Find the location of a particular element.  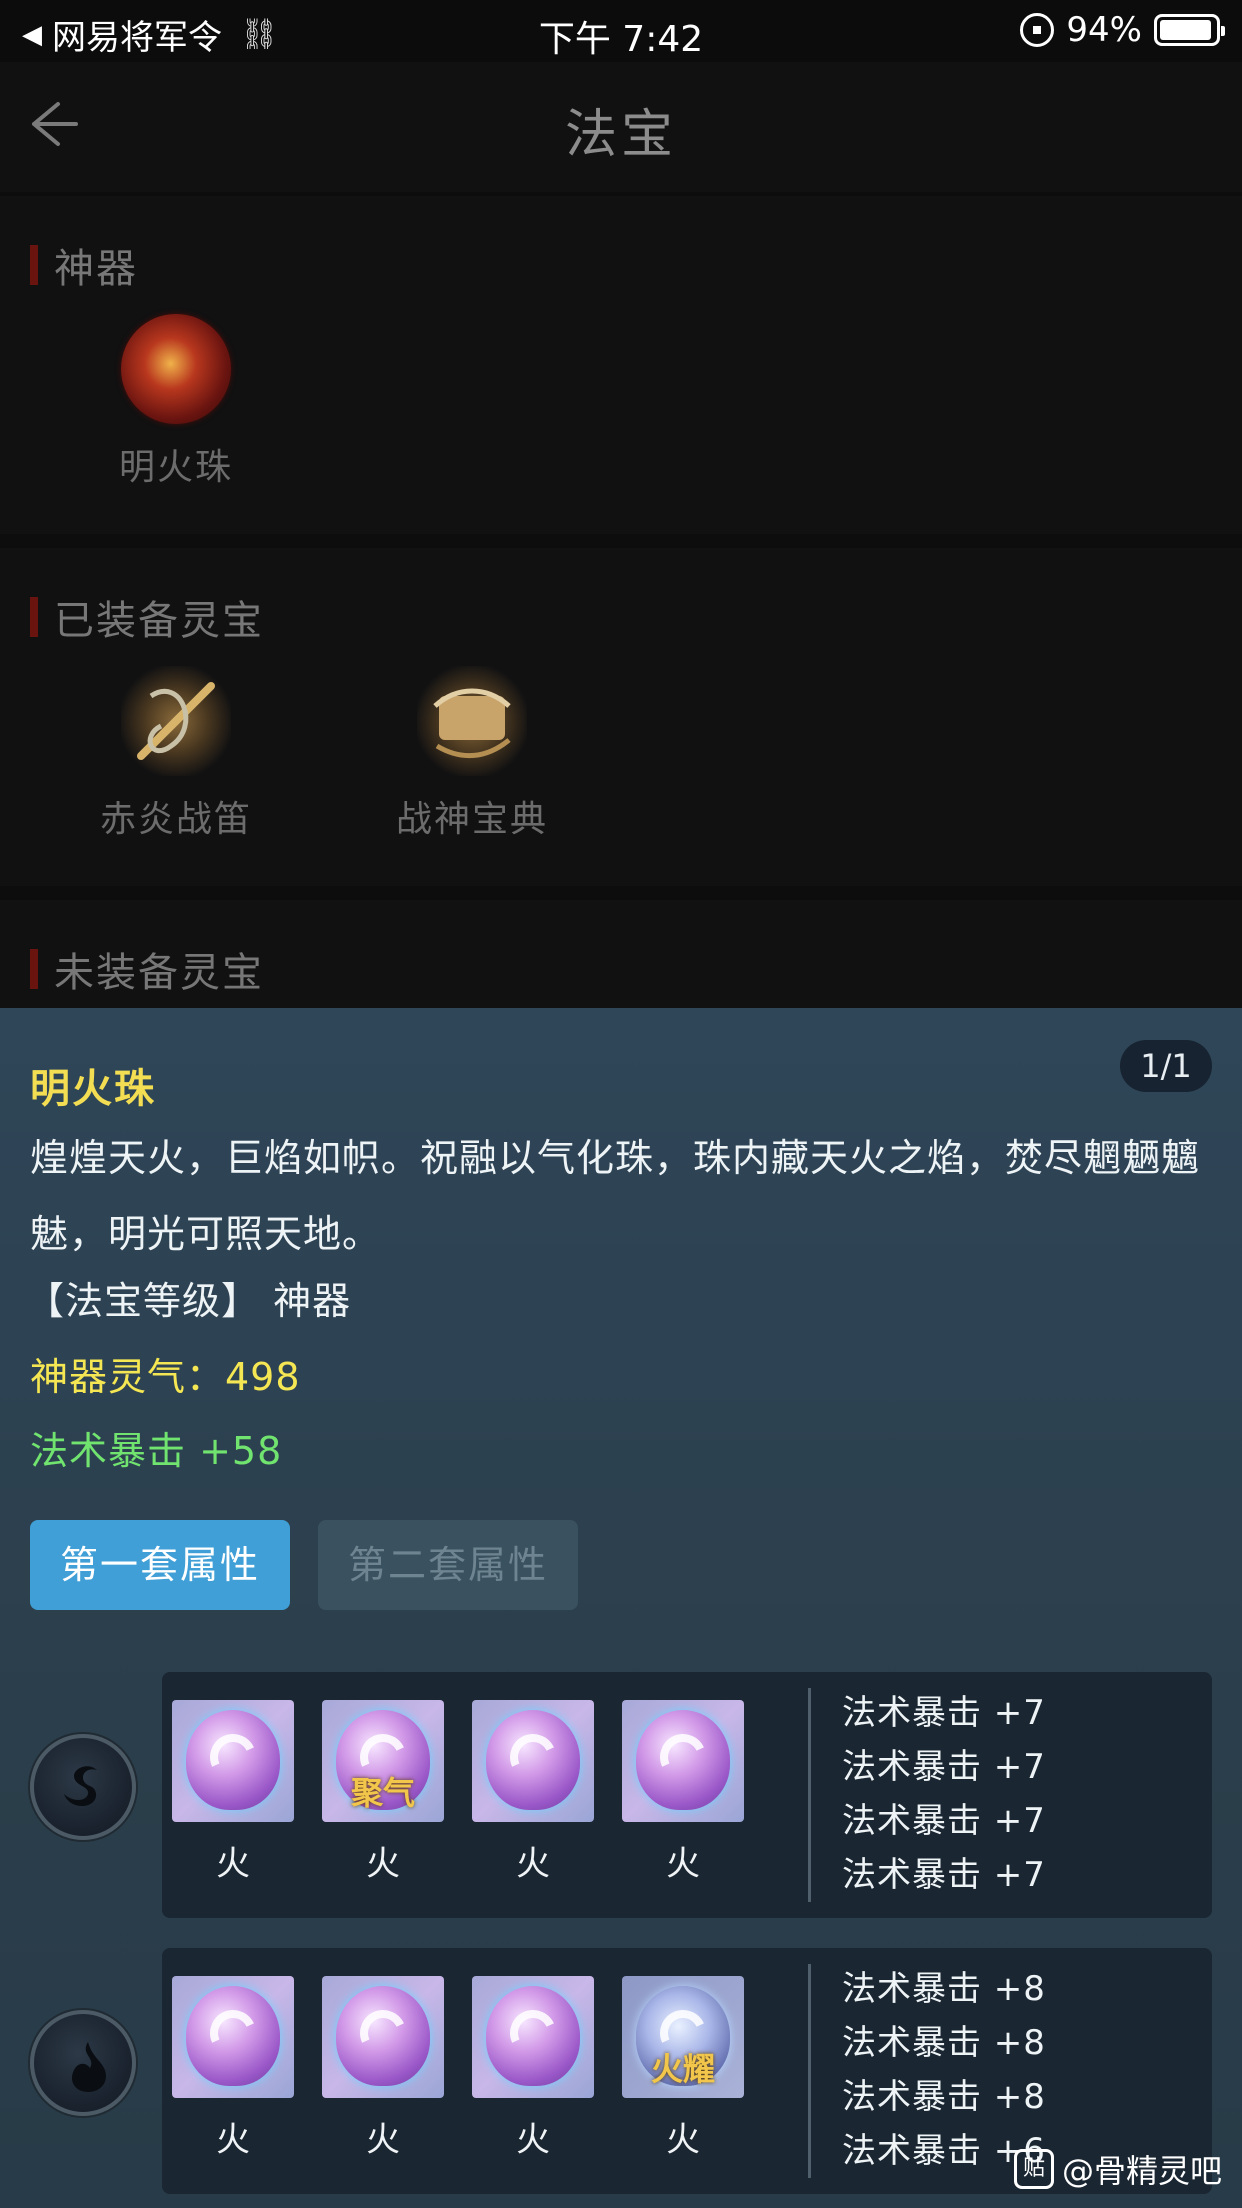

watermark: 贴 @骨精灵吧 is located at coordinates (1117, 2169).